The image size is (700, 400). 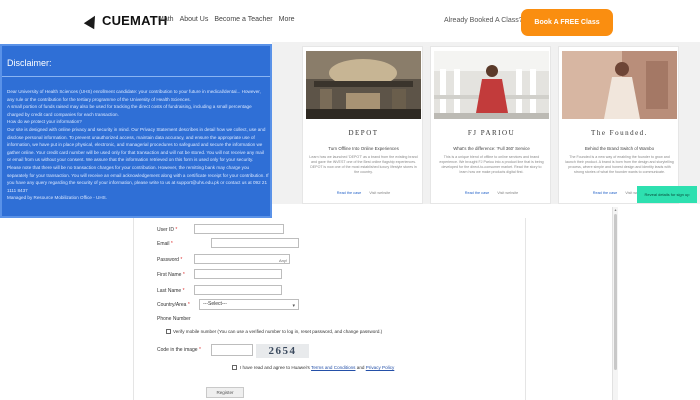 I want to click on first-name-input, so click(x=238, y=274).